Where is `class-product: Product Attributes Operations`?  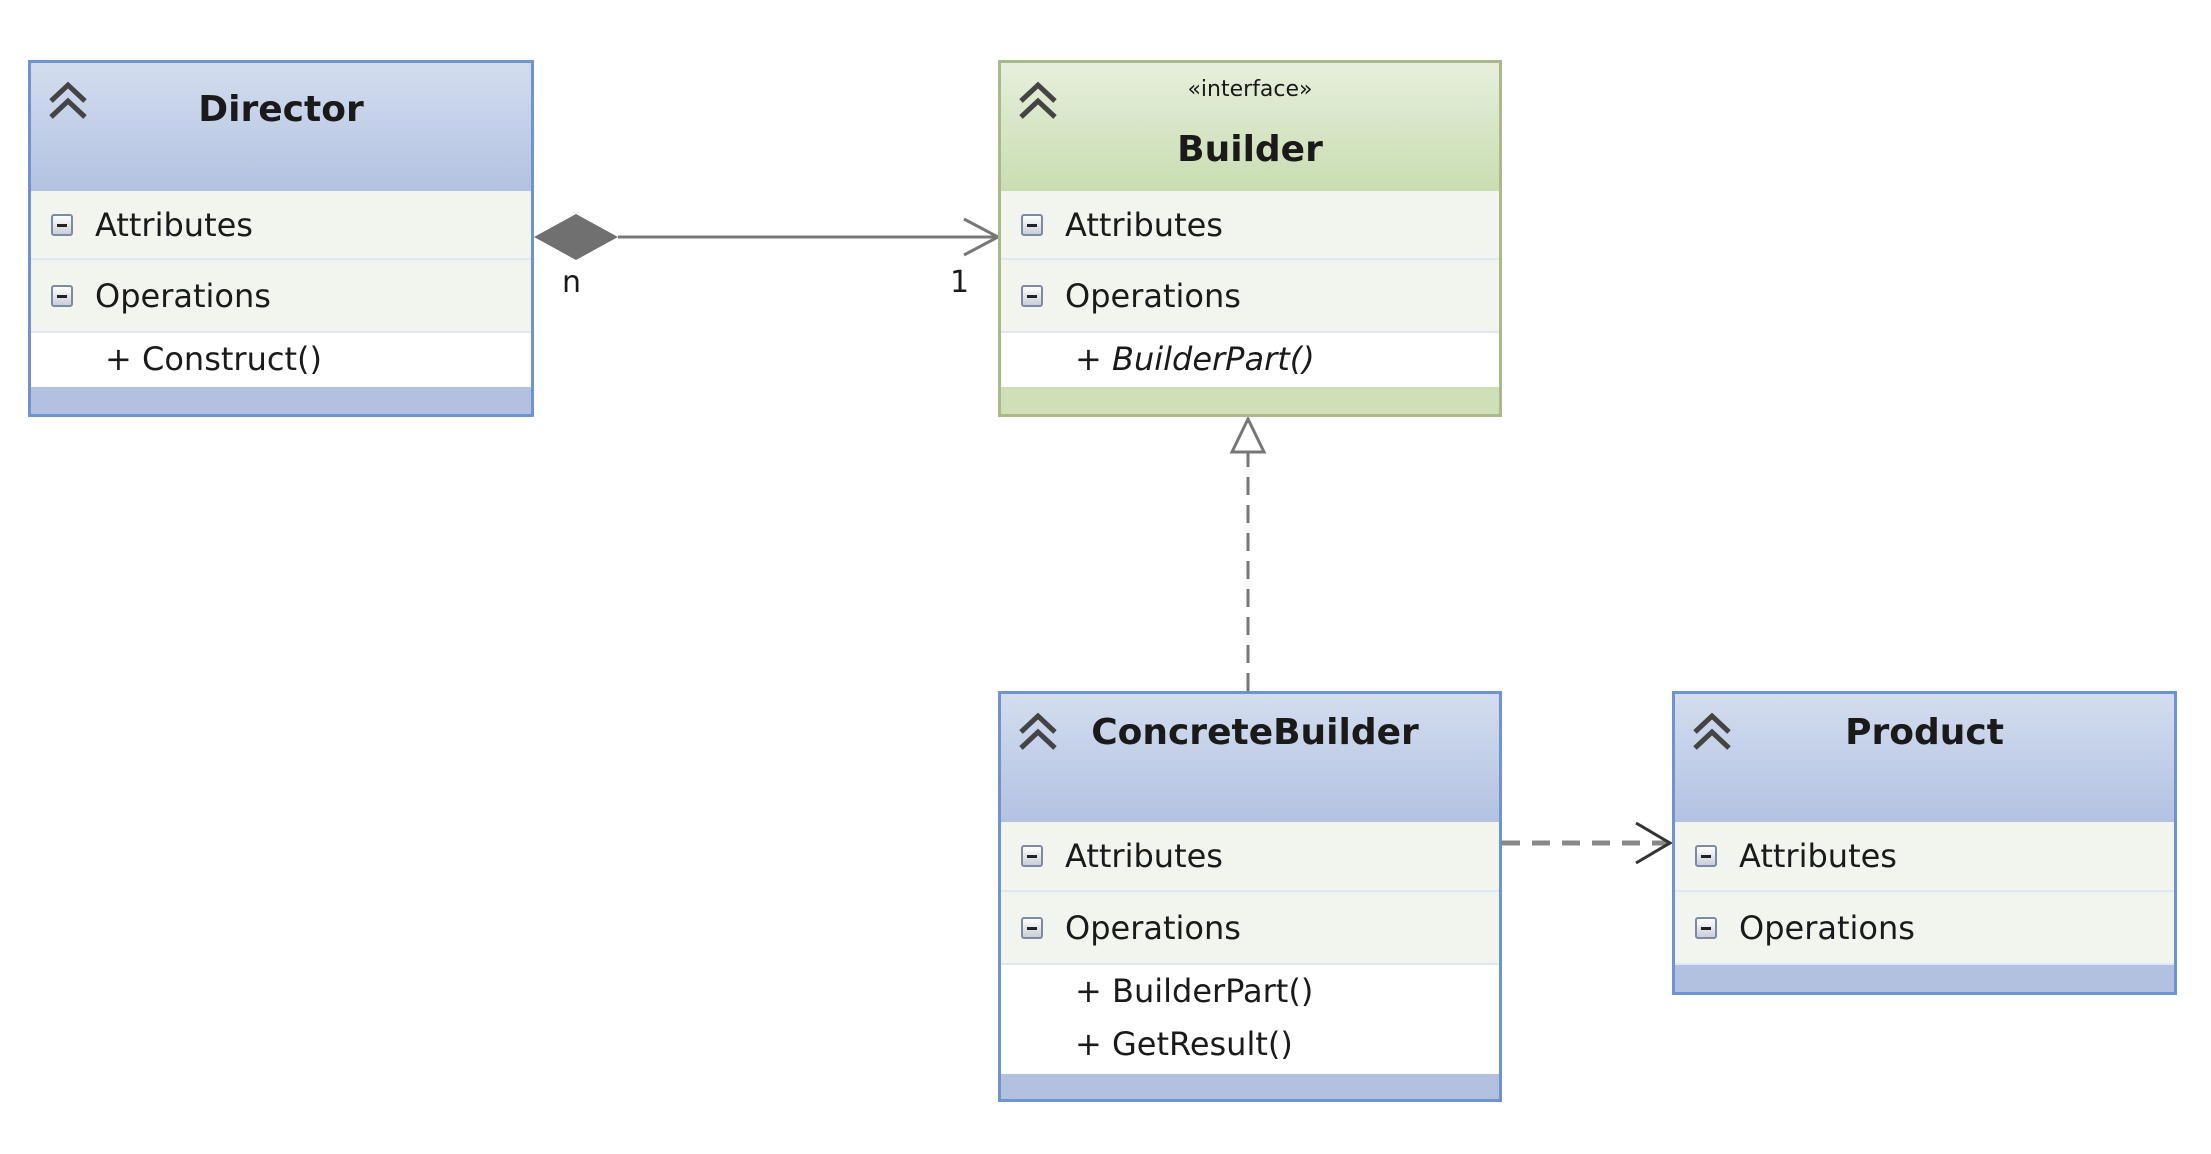 class-product: Product Attributes Operations is located at coordinates (1924, 843).